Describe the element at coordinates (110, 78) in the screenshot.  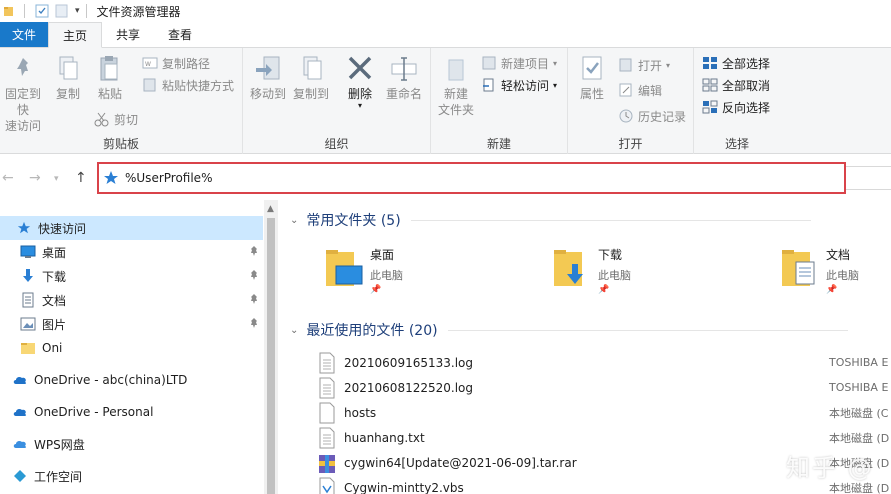
I see `paste-button: 粘贴` at that location.